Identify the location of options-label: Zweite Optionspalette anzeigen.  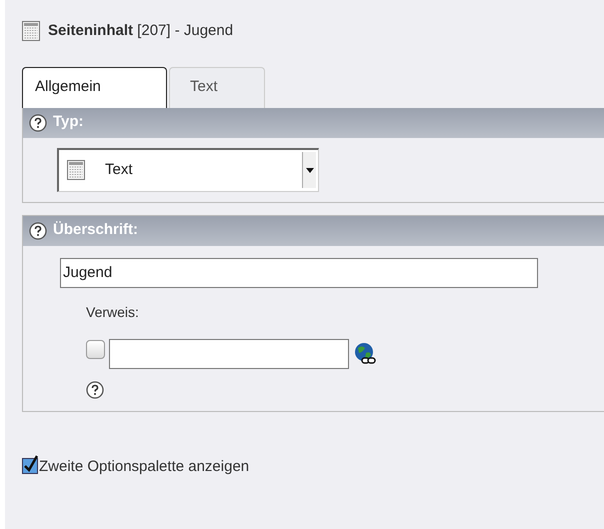
(144, 466).